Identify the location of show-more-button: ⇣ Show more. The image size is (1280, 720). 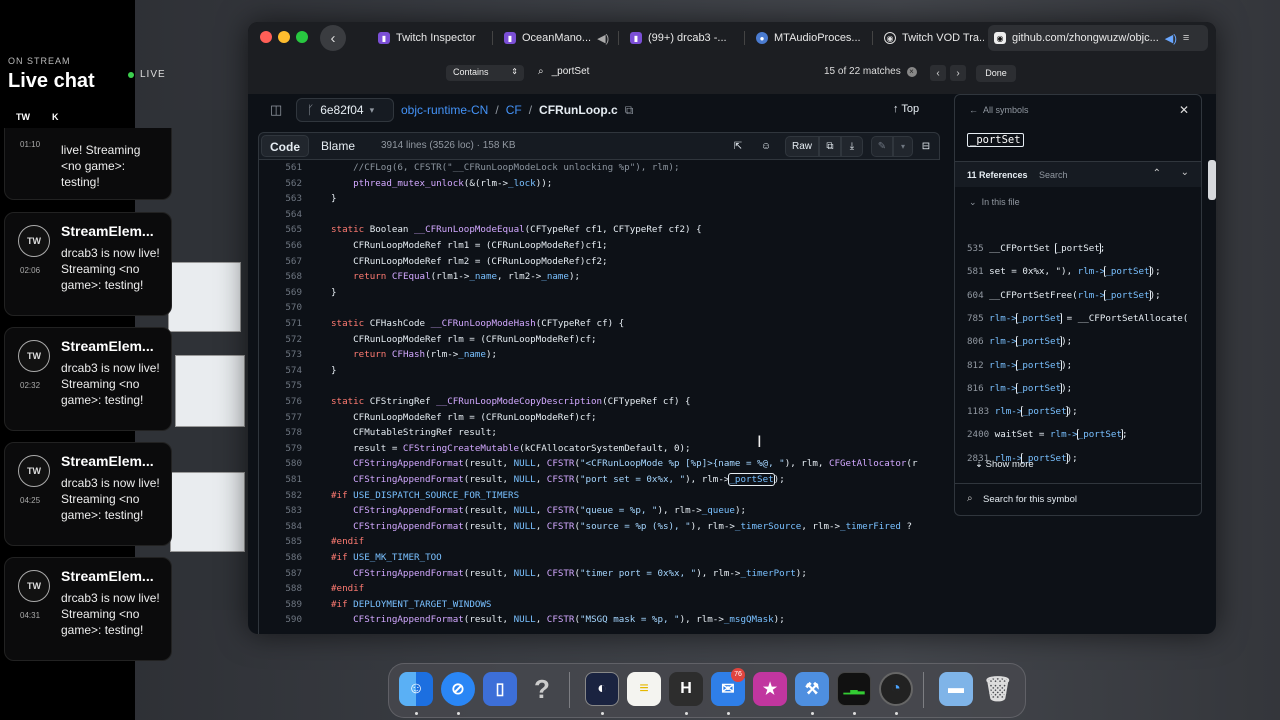
(1004, 464).